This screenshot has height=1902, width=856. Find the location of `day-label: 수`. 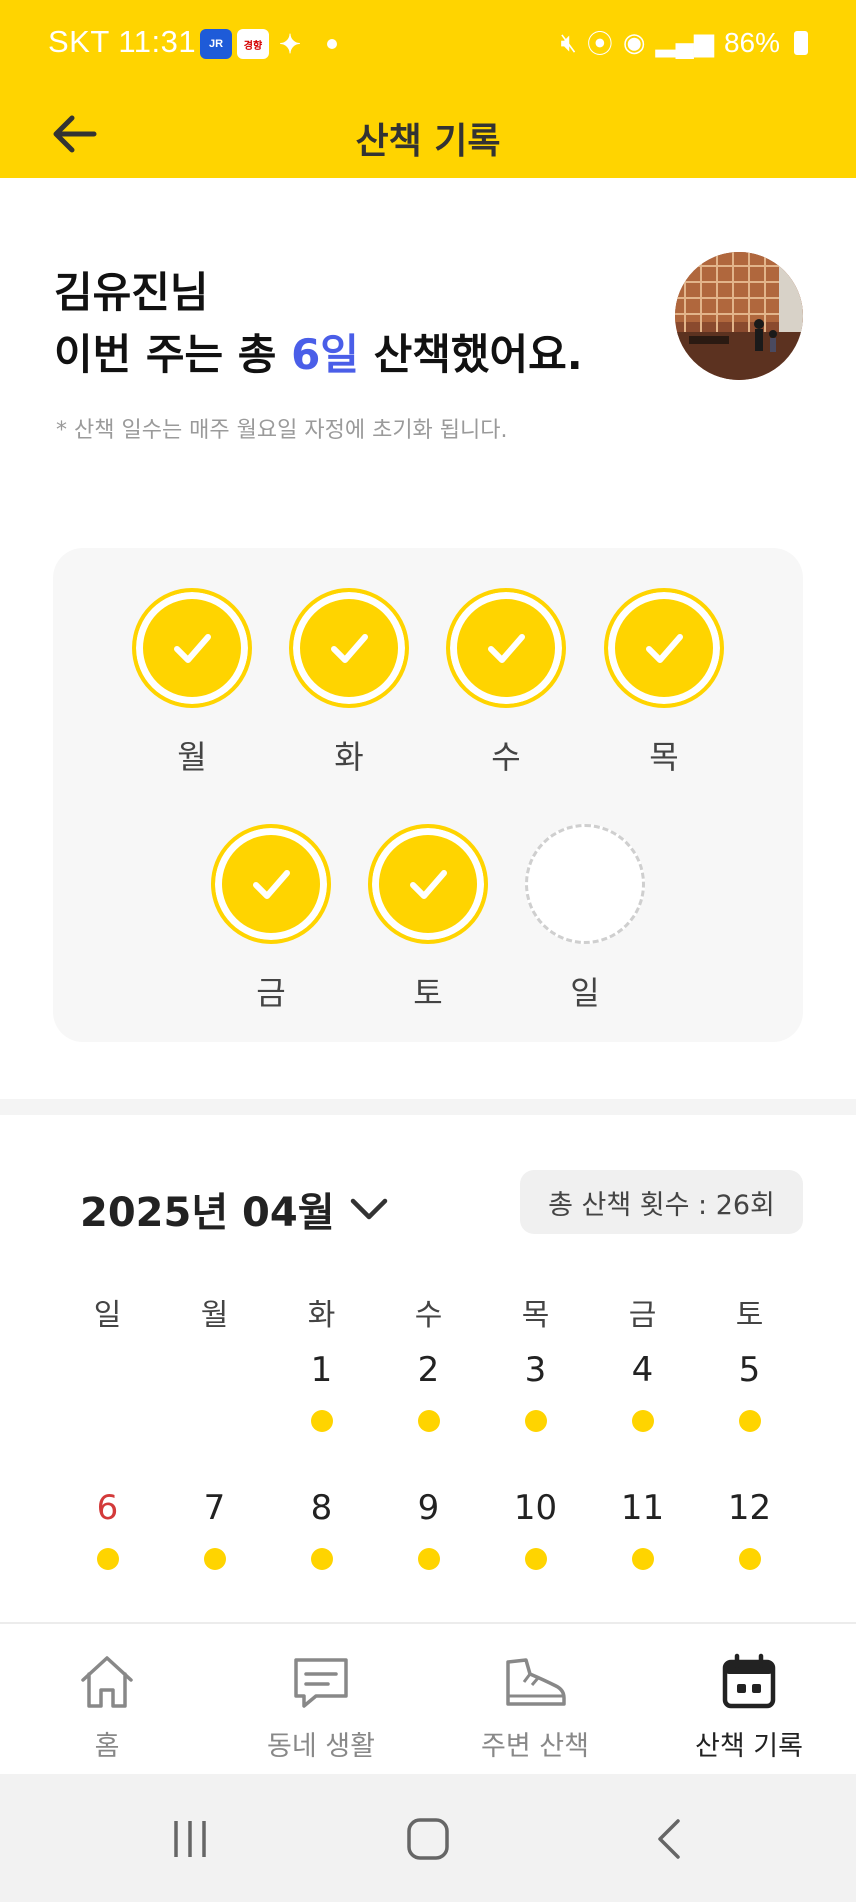

day-label: 수 is located at coordinates (506, 757).